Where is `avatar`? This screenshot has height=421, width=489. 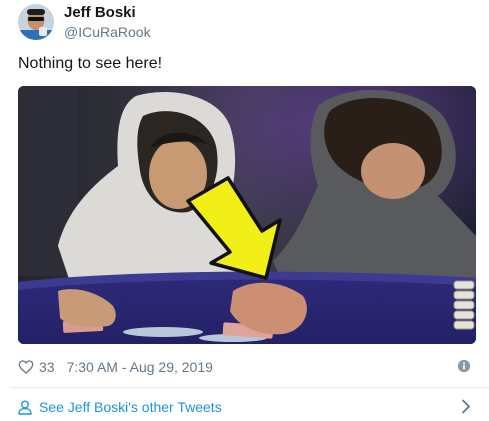
avatar is located at coordinates (36, 22).